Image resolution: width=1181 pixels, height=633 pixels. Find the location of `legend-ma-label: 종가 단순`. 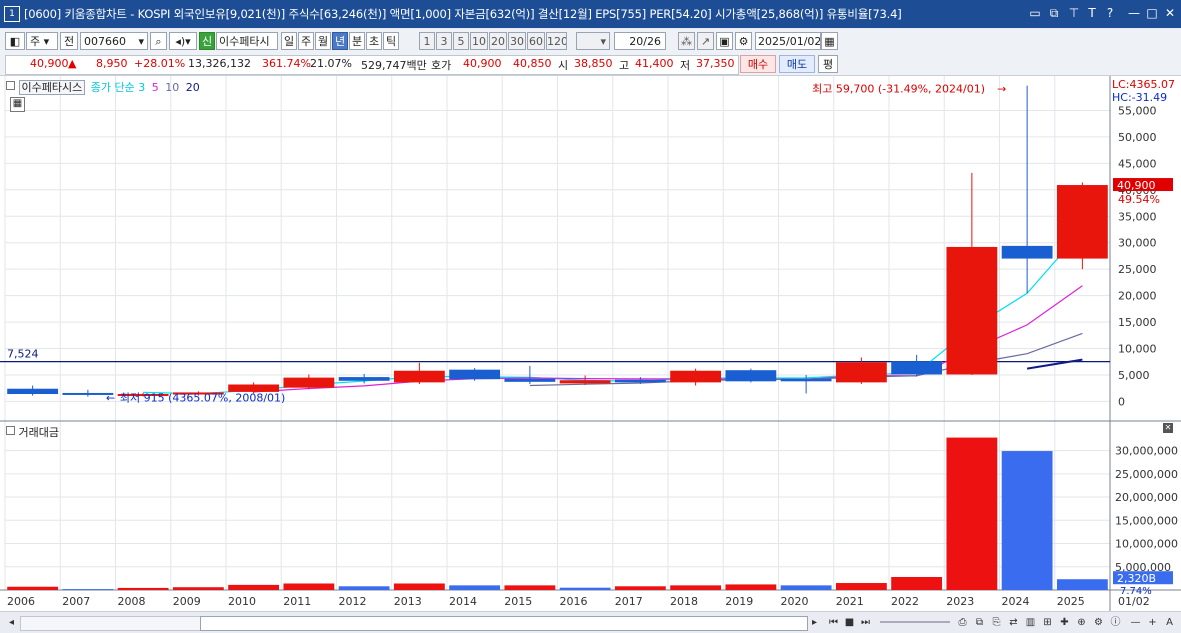

legend-ma-label: 종가 단순 is located at coordinates (112, 87).